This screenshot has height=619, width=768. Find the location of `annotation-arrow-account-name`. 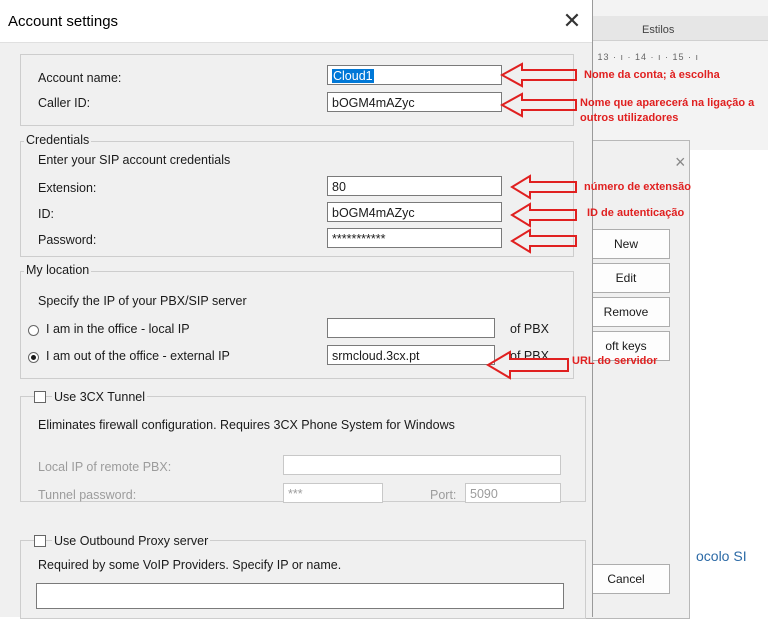

annotation-arrow-account-name is located at coordinates (538, 75).